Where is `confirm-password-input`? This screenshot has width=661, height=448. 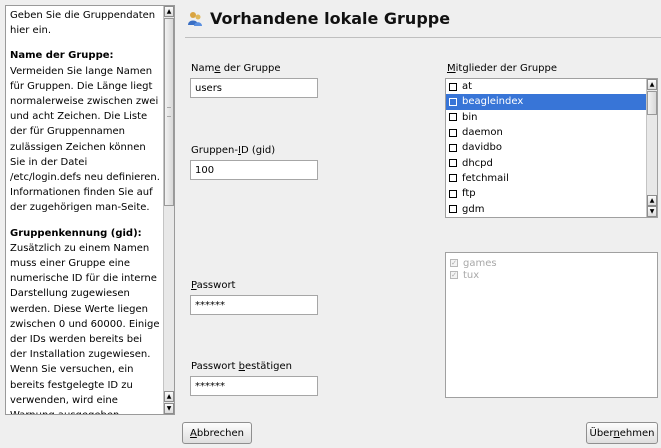 confirm-password-input is located at coordinates (254, 386).